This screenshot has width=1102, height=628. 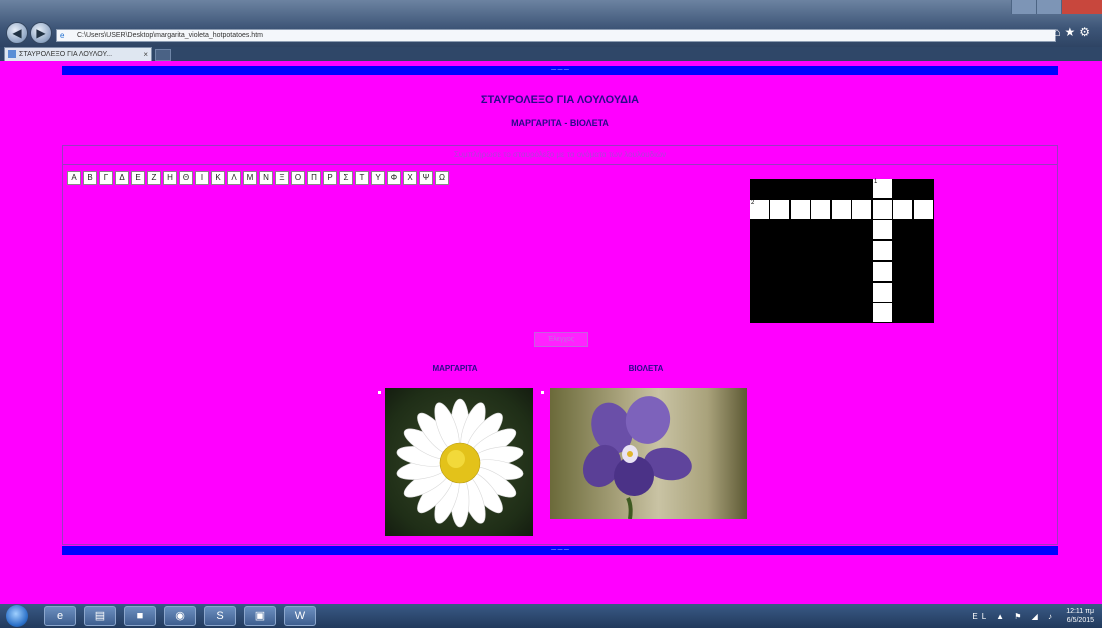 I want to click on letter-button: Τ, so click(x=362, y=178).